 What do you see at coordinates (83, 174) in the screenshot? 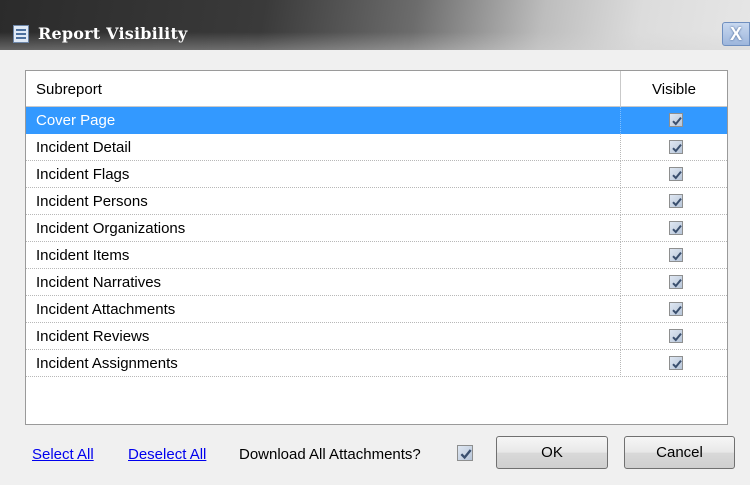
I see `subreport-name: Incident Flags` at bounding box center [83, 174].